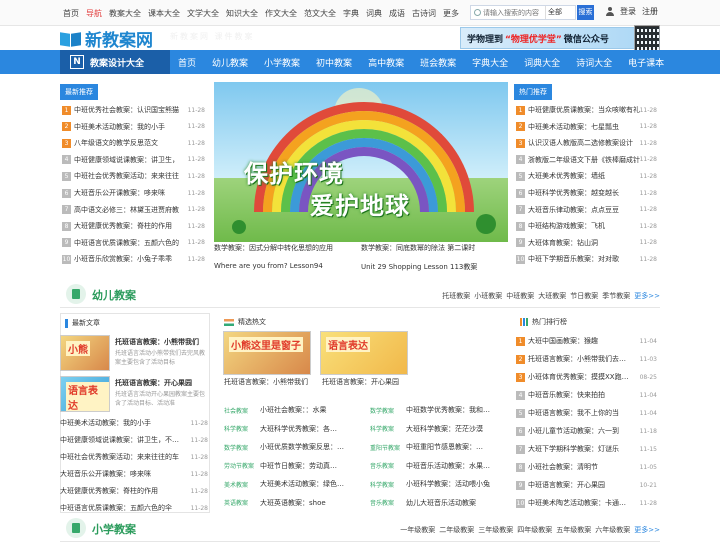 The width and height of the screenshot is (720, 542). I want to click on top-nav-item: 成语, so click(397, 13).